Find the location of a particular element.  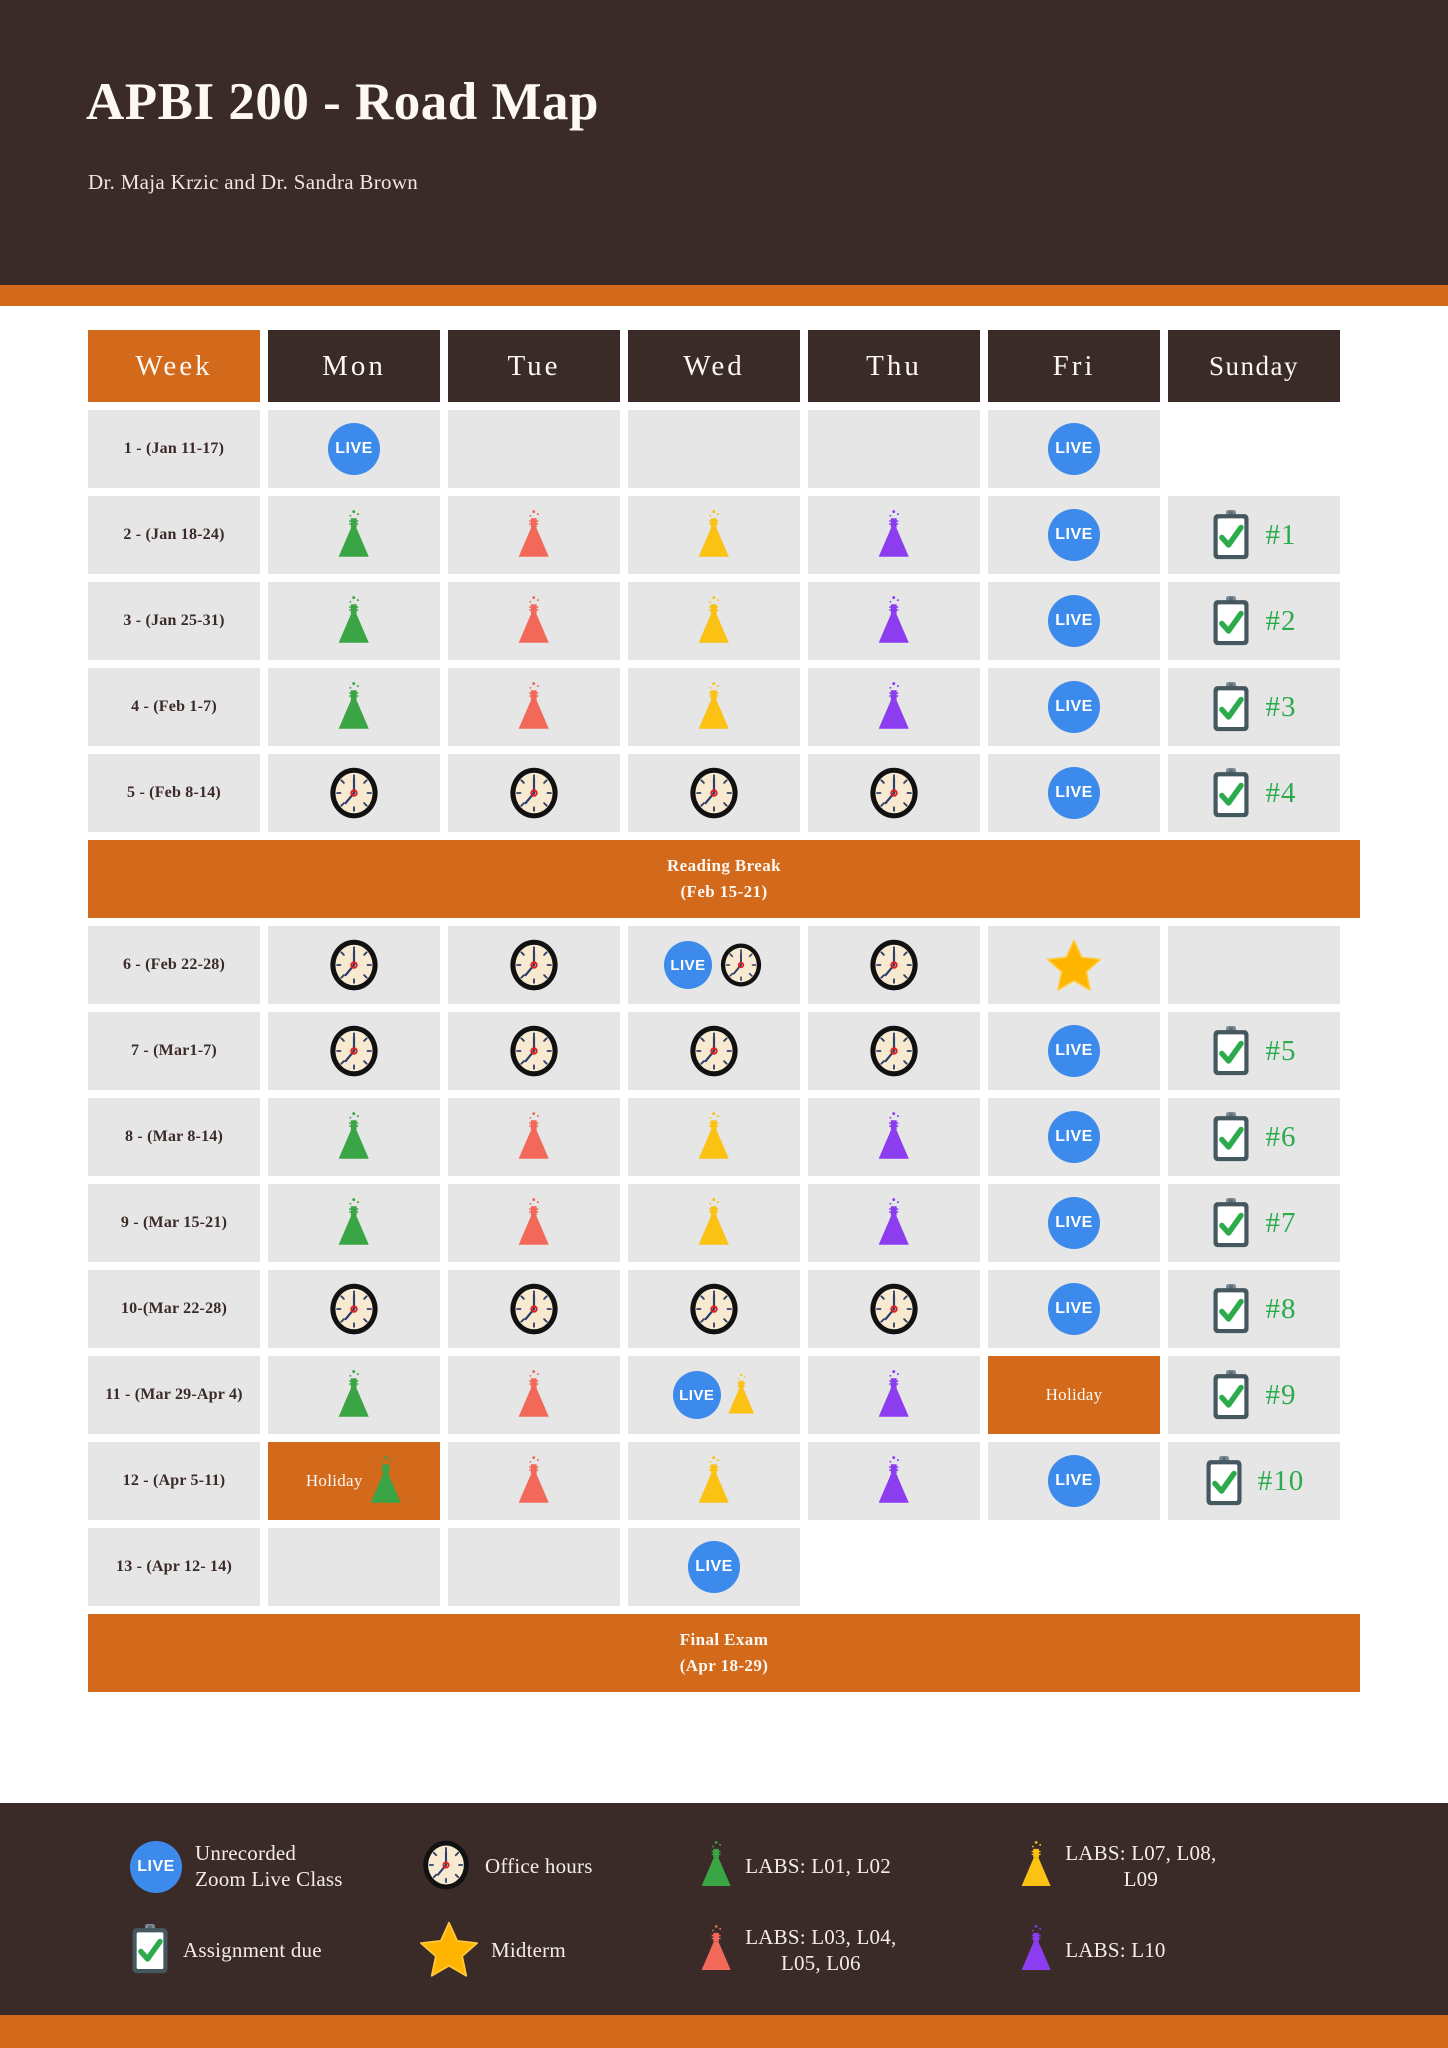

assignment-due-cell: #6 is located at coordinates (1254, 1137).